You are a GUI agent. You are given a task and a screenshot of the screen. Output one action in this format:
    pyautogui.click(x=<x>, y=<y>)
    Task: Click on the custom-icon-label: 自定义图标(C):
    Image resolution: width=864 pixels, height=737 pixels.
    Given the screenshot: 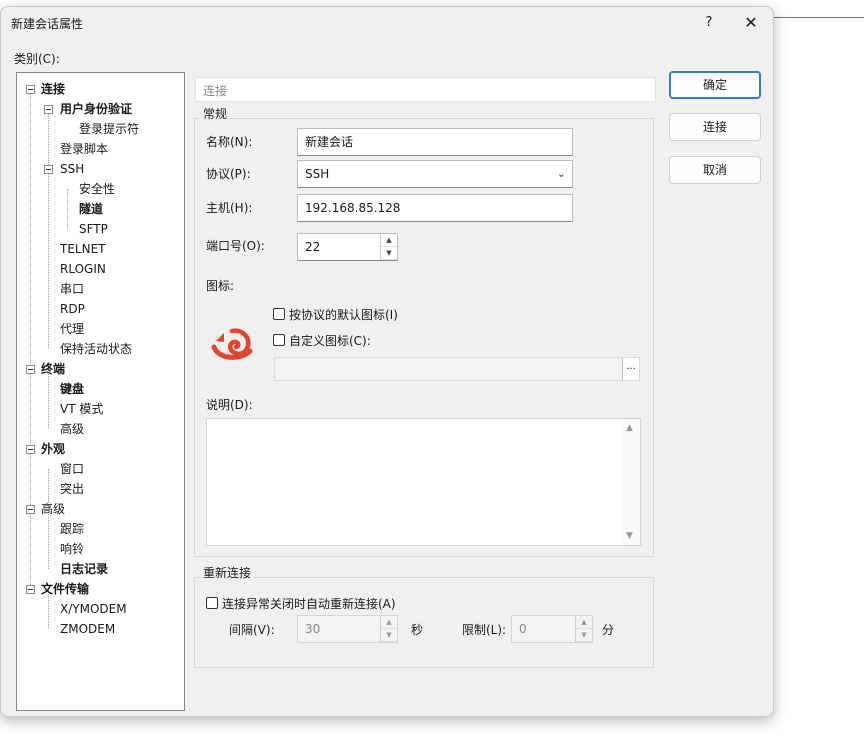 What is the action you would take?
    pyautogui.click(x=330, y=341)
    